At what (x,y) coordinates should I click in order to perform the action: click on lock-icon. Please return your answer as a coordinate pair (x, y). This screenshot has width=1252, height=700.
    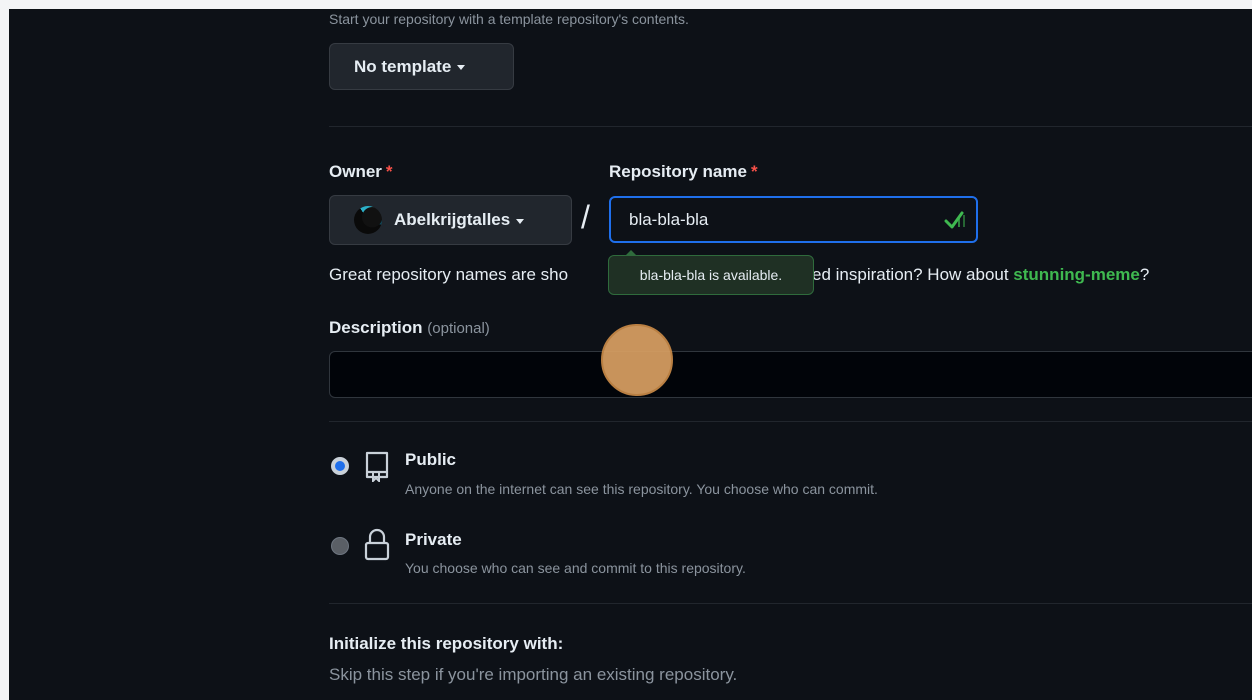
    Looking at the image, I should click on (377, 544).